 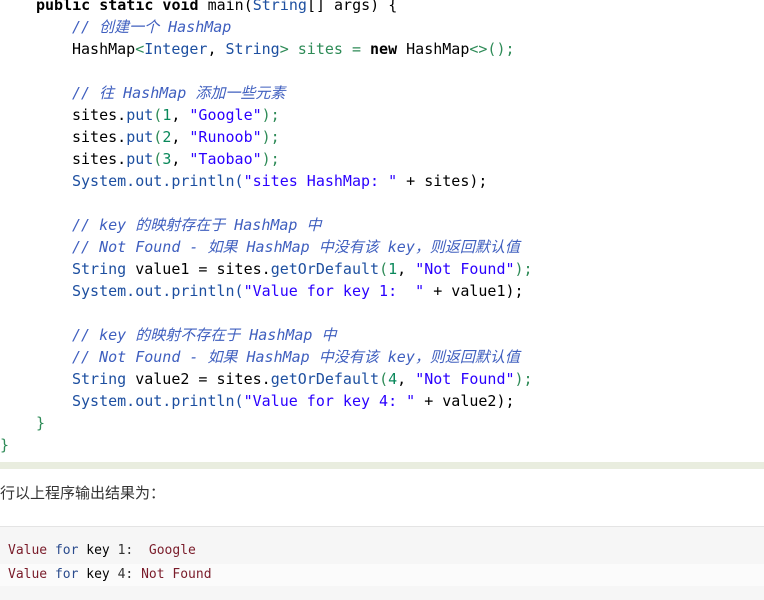 I want to click on result-label: 行以上程序输出结果为：, so click(x=83, y=493).